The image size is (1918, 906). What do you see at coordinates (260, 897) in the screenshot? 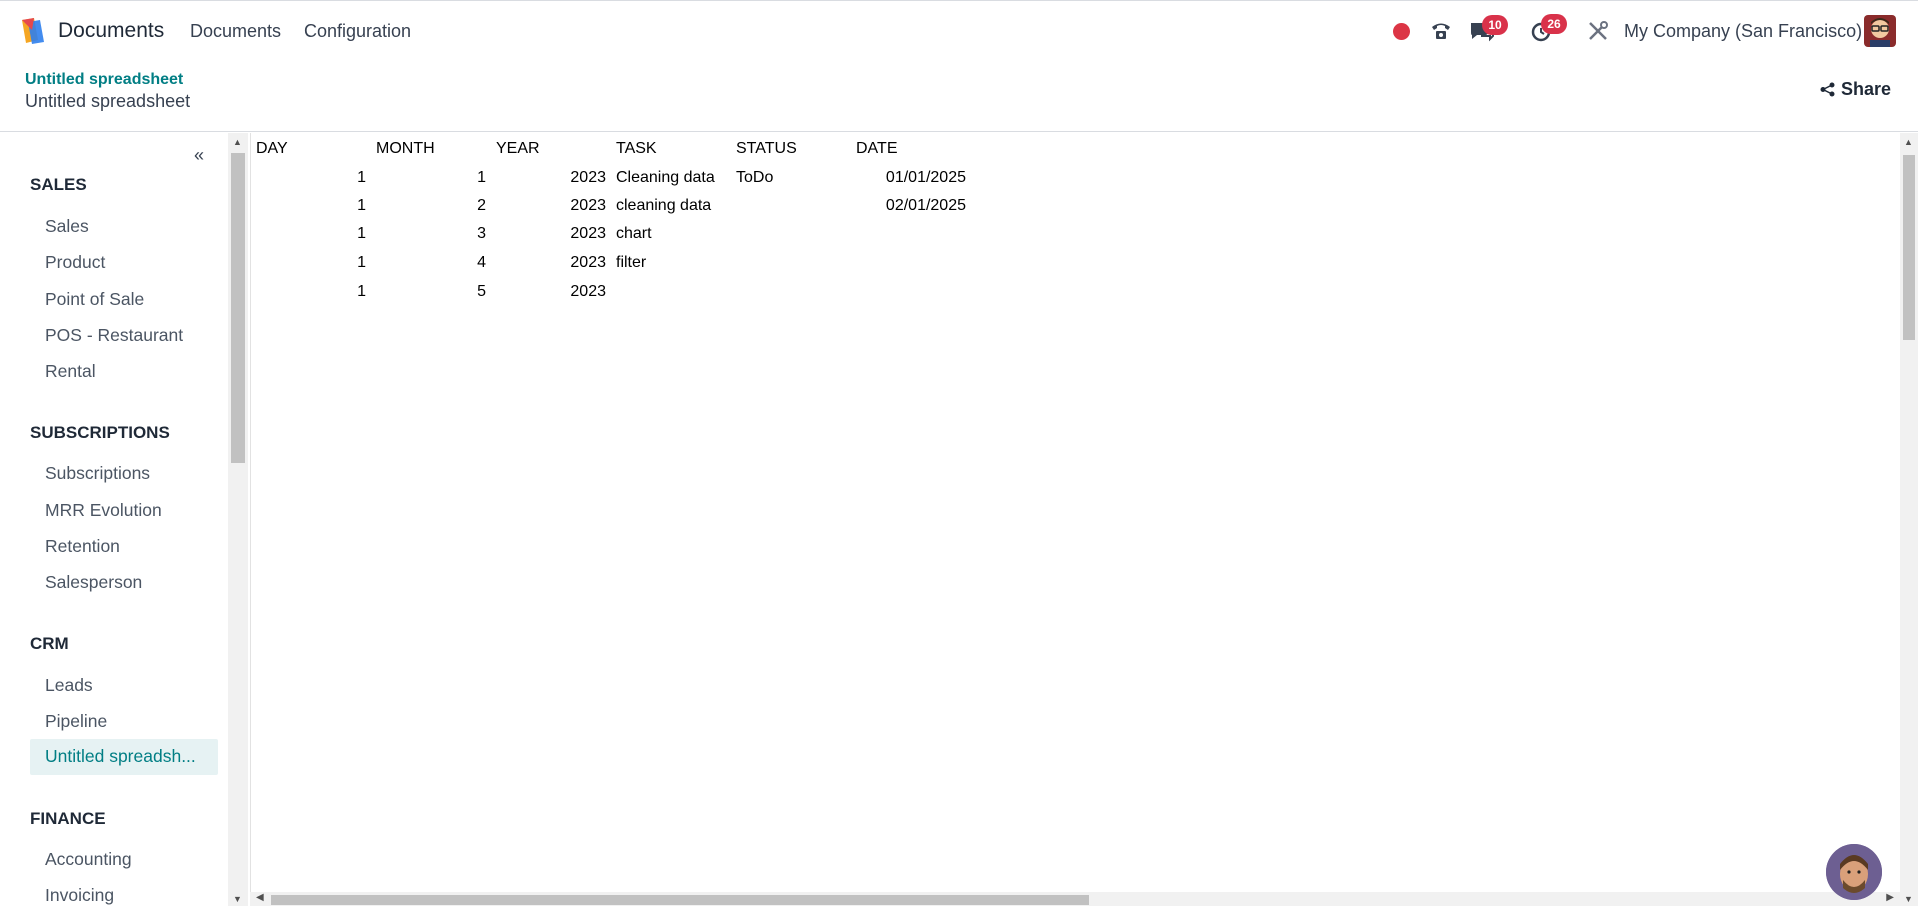
I see `scroll-left-icon: ◀` at bounding box center [260, 897].